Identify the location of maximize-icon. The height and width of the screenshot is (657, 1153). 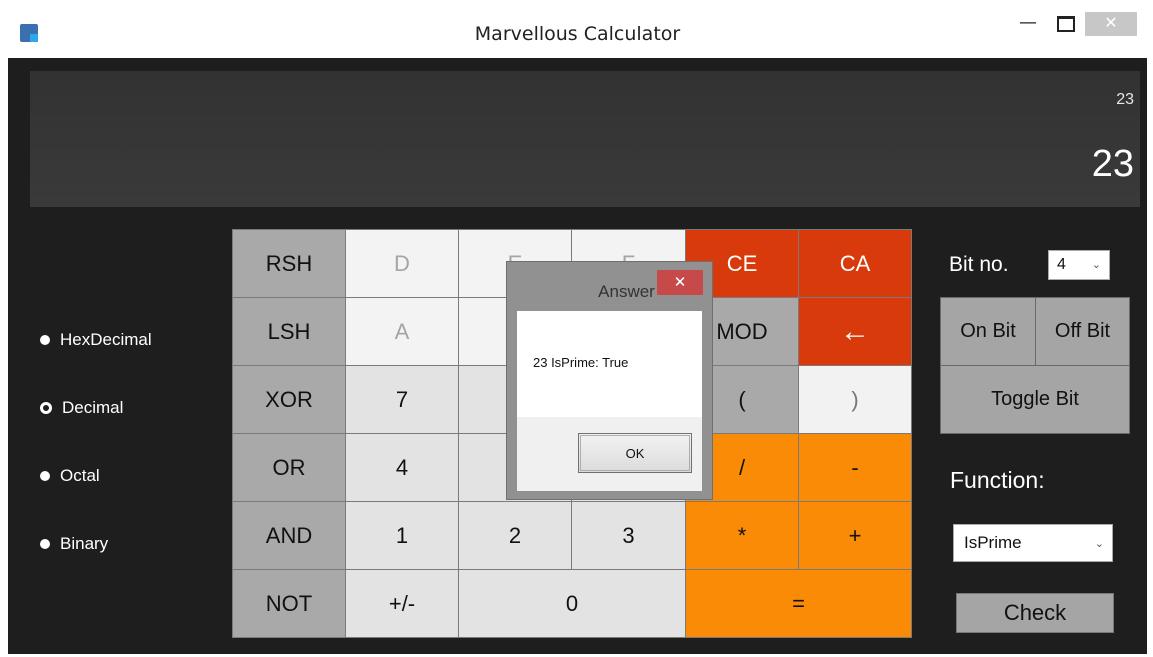
(1066, 24).